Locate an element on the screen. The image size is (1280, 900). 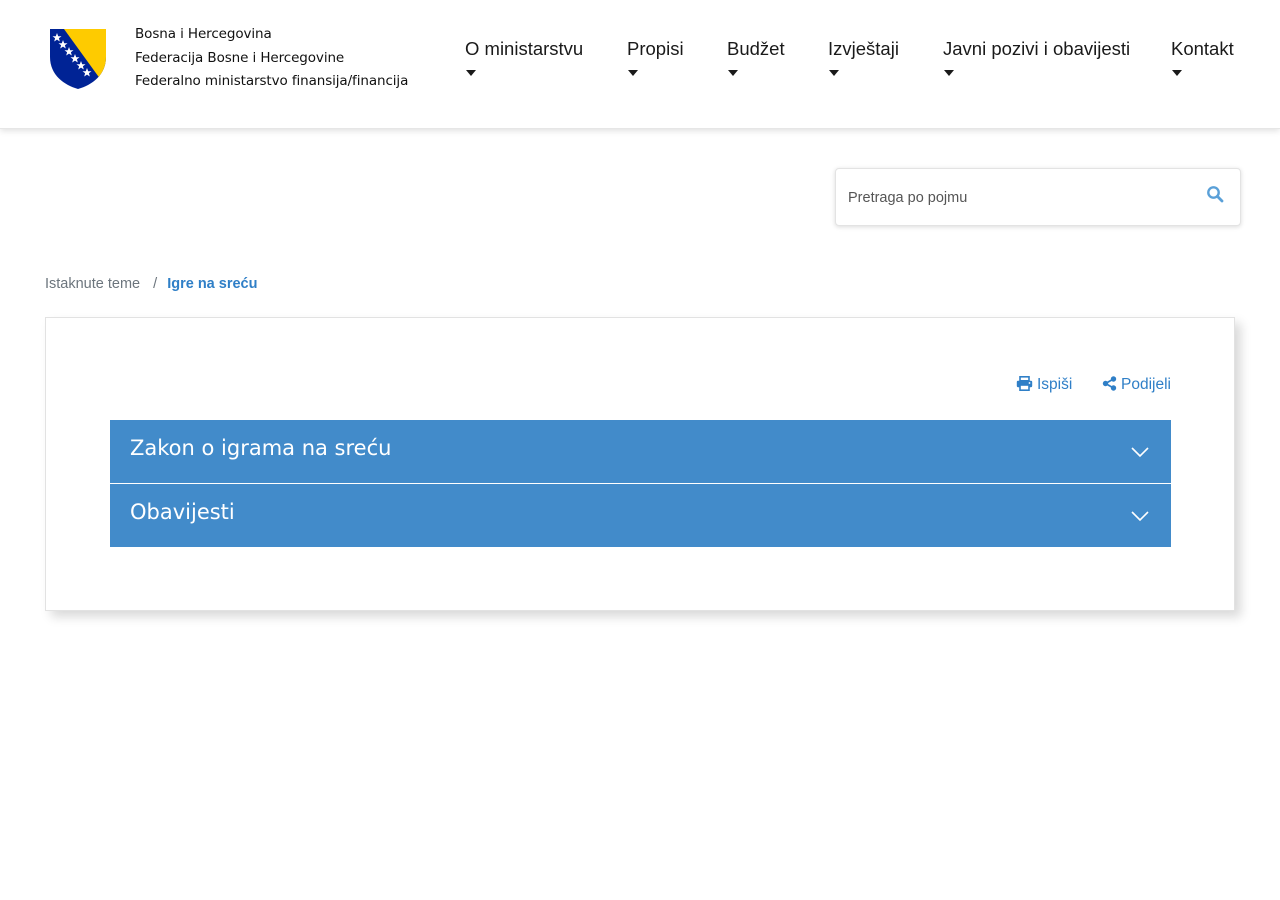
nav-item-propisi: Propisi is located at coordinates (655, 57).